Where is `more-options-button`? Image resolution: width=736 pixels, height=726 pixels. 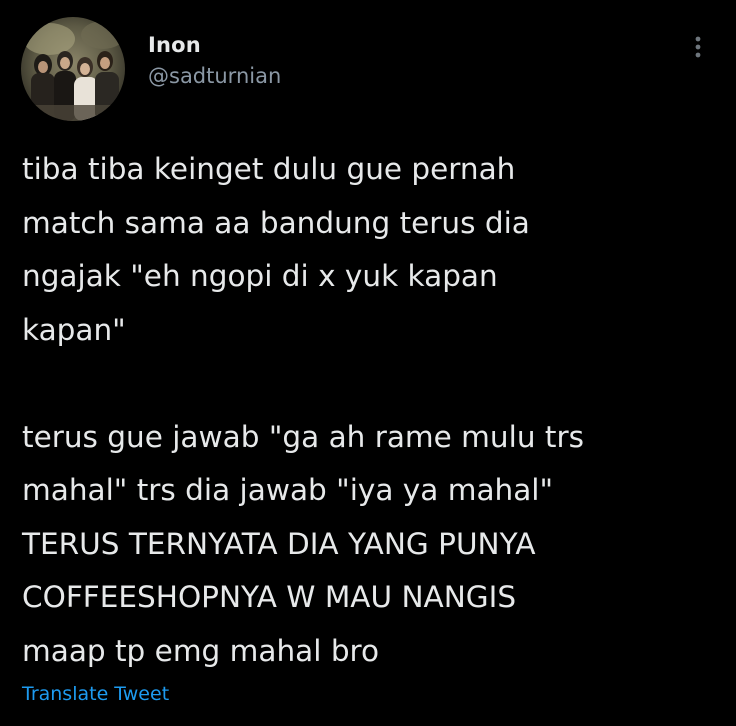
more-options-button is located at coordinates (698, 48).